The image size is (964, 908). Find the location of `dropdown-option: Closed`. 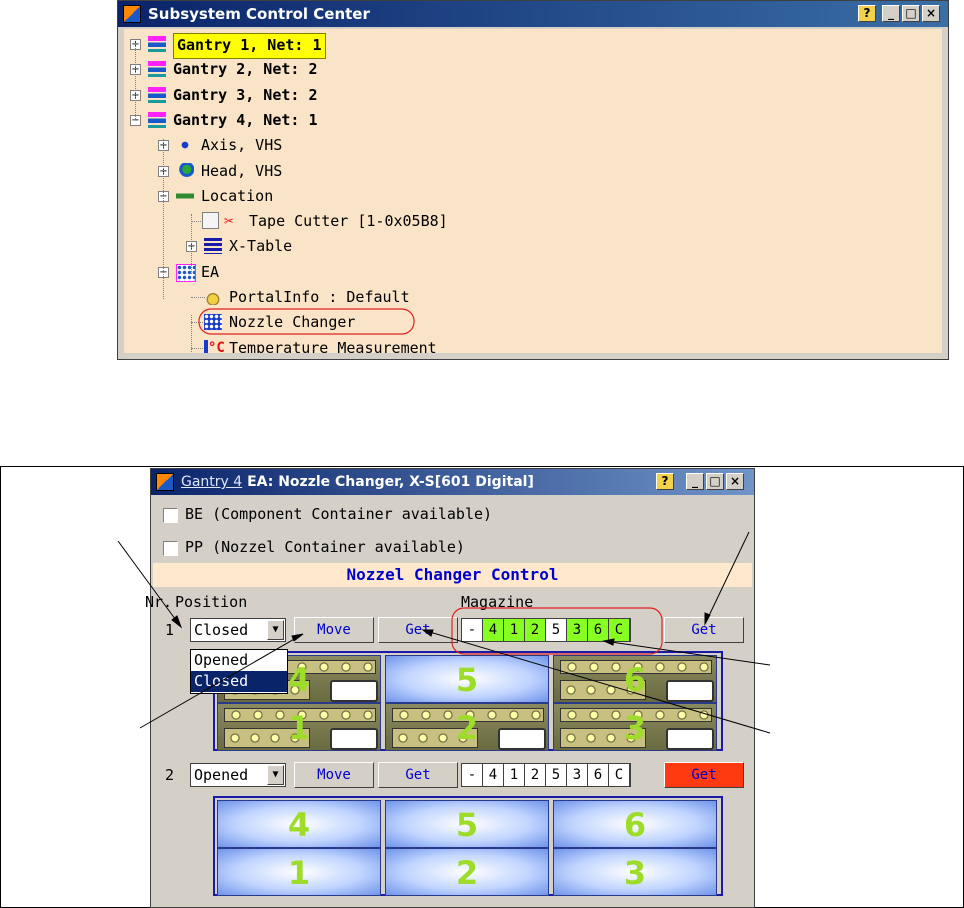

dropdown-option: Closed is located at coordinates (239, 681).